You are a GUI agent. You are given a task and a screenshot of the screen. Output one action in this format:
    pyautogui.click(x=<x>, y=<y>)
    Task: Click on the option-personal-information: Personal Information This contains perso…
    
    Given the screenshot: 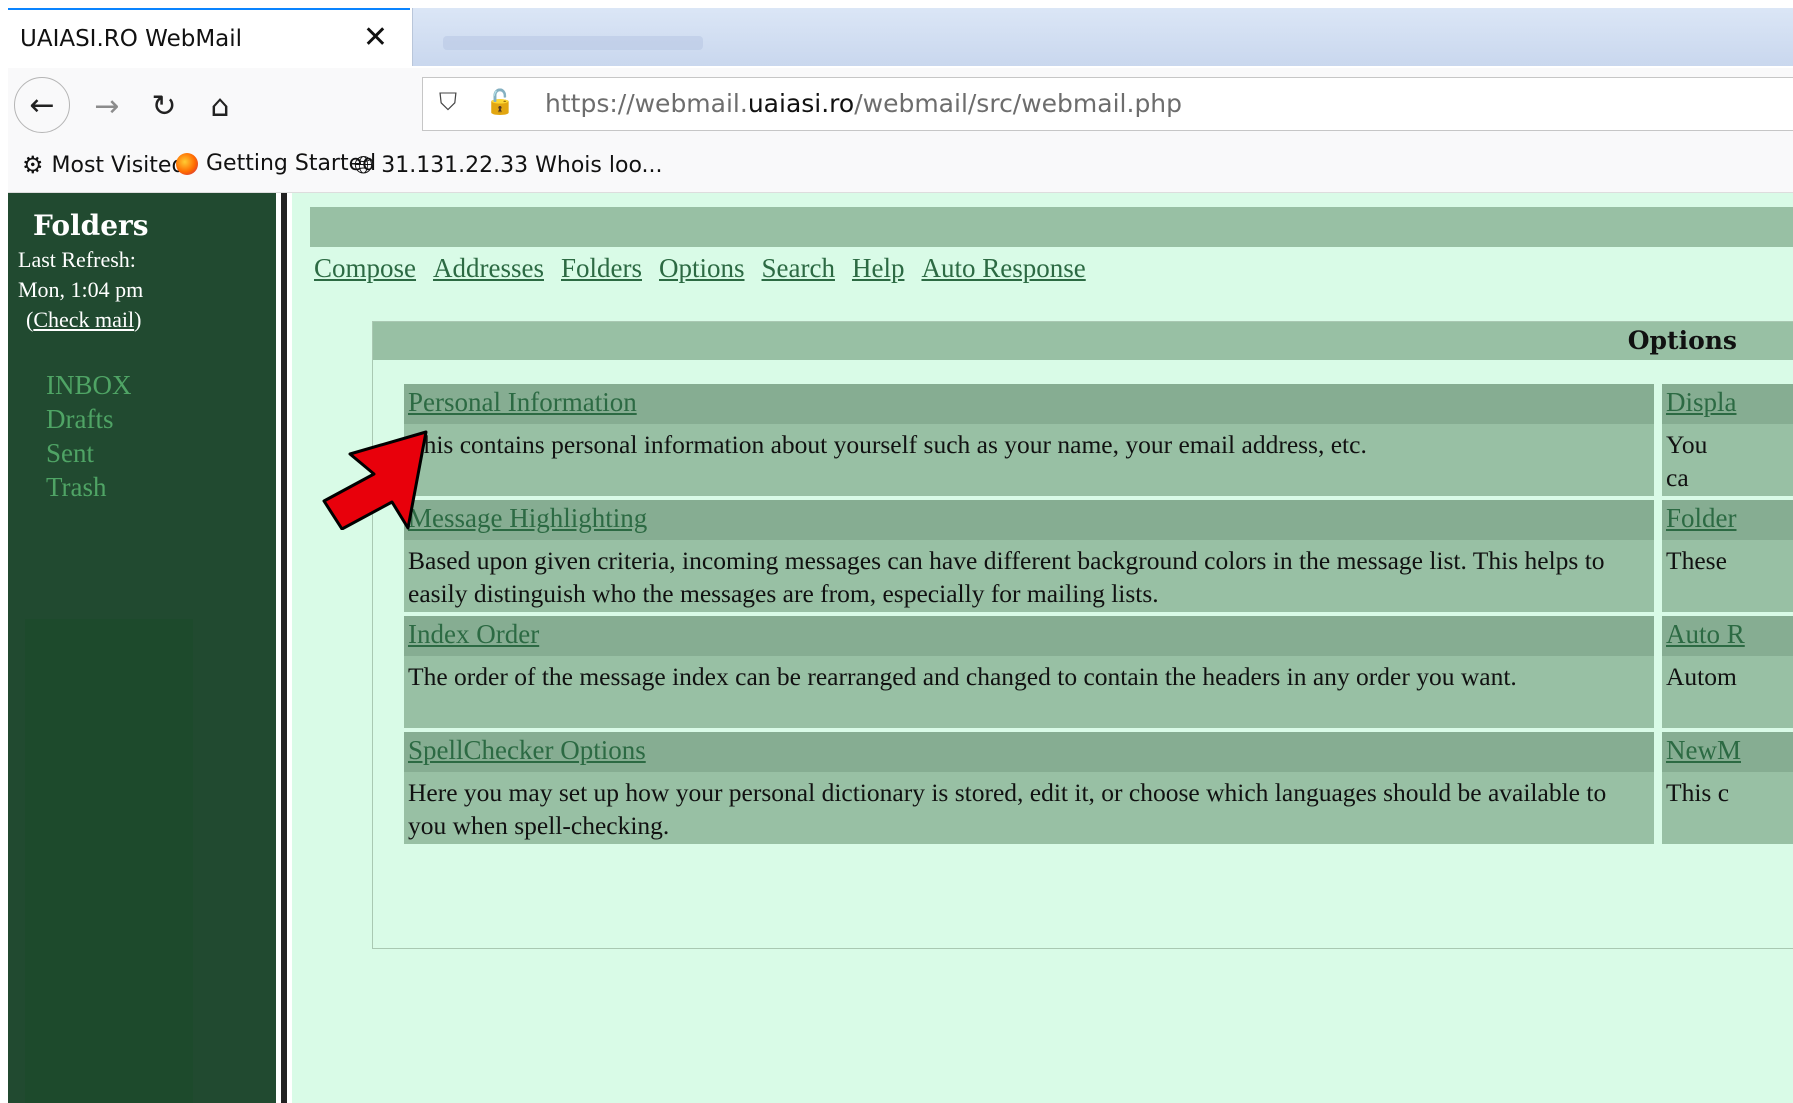 What is the action you would take?
    pyautogui.click(x=1029, y=440)
    